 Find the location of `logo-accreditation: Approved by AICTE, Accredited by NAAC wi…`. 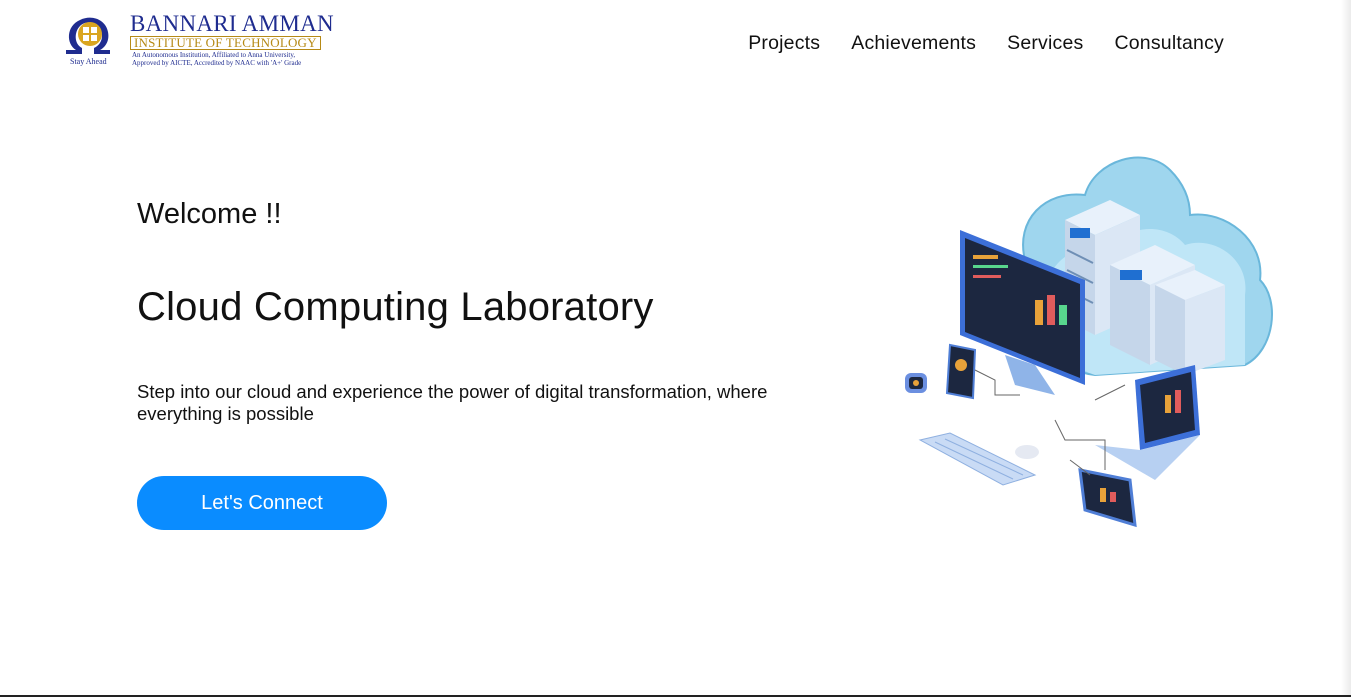

logo-accreditation: Approved by AICTE, Accredited by NAAC wi… is located at coordinates (217, 63).